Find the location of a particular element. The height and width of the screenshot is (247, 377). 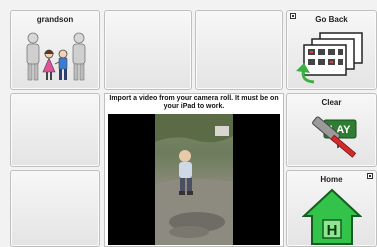

family-icon is located at coordinates (56, 56).